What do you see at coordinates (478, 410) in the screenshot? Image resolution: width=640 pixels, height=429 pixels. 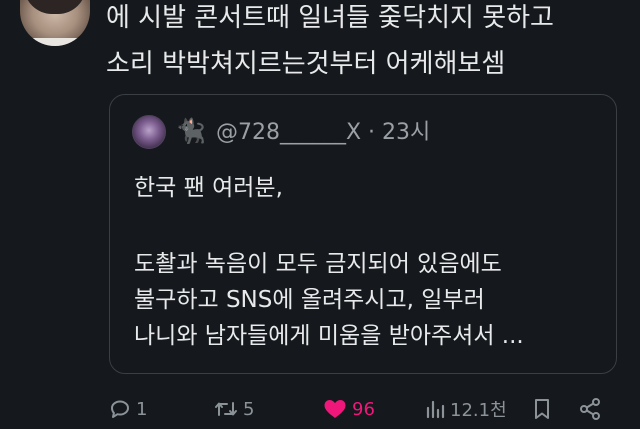 I see `views-count: 12.1천` at bounding box center [478, 410].